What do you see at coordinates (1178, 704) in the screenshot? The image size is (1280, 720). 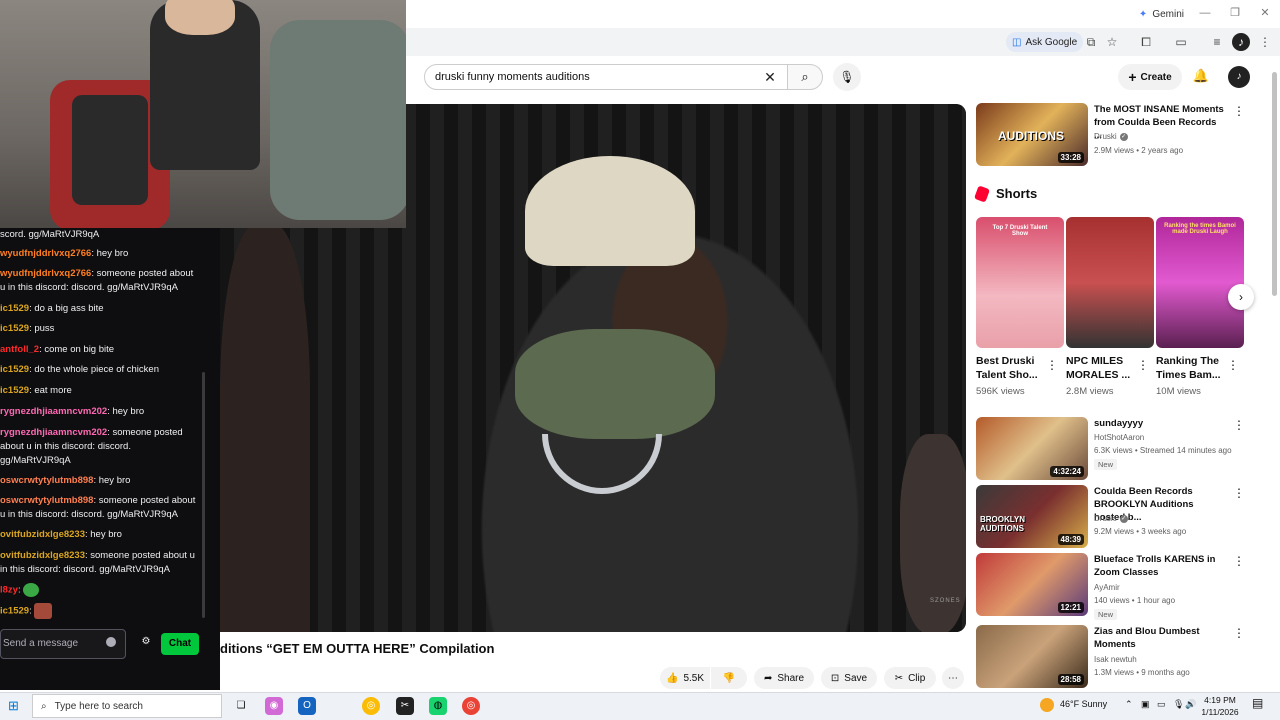 I see `microphone-tray-icon: 🎙` at bounding box center [1178, 704].